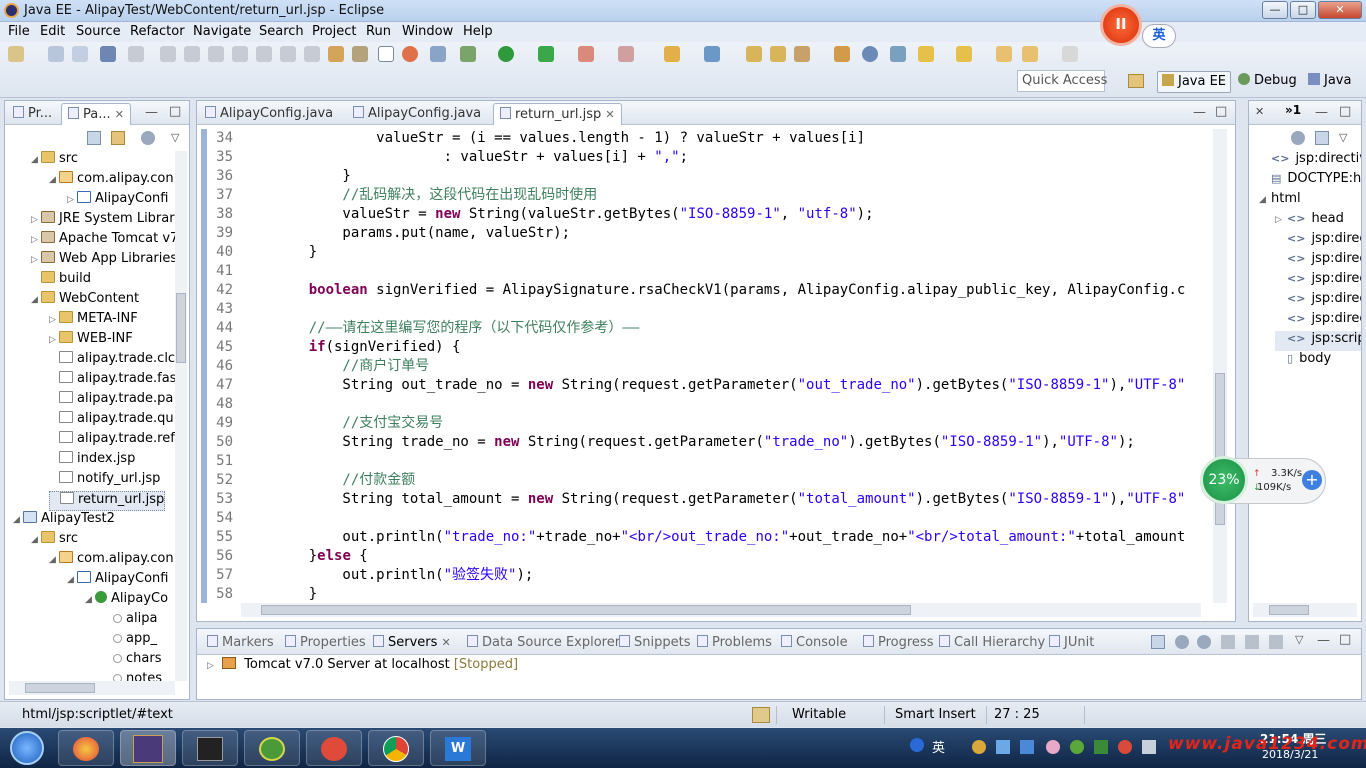  What do you see at coordinates (192, 54) in the screenshot?
I see `suspend-icon` at bounding box center [192, 54].